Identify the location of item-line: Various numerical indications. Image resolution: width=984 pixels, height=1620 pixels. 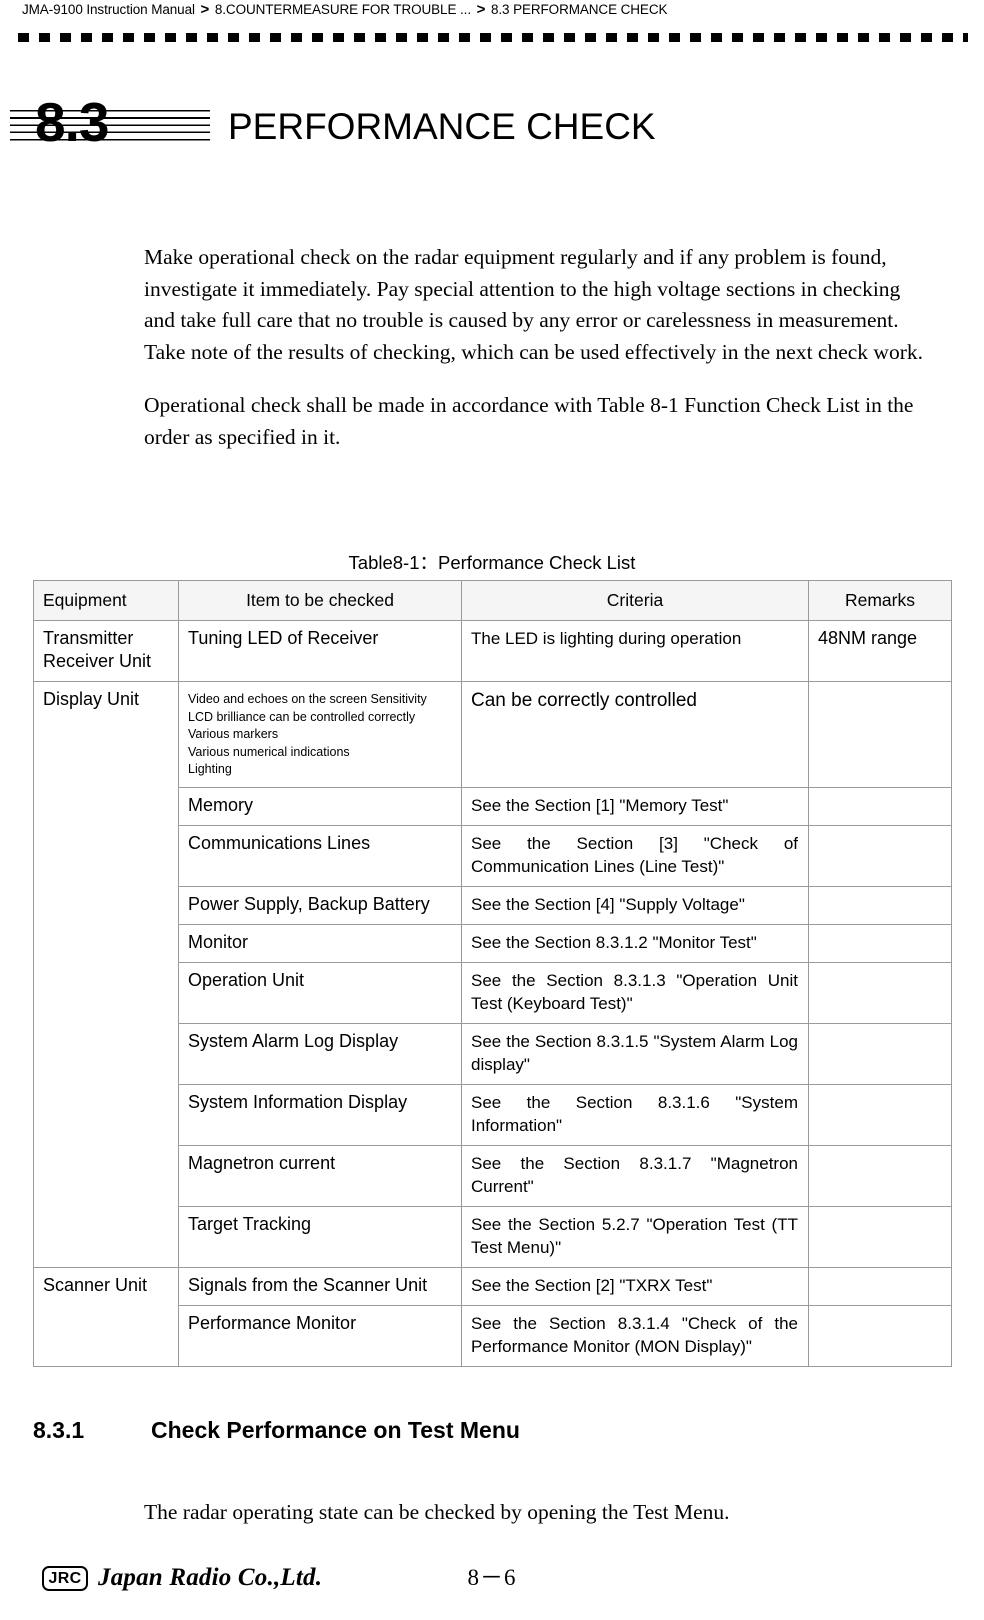
(269, 751).